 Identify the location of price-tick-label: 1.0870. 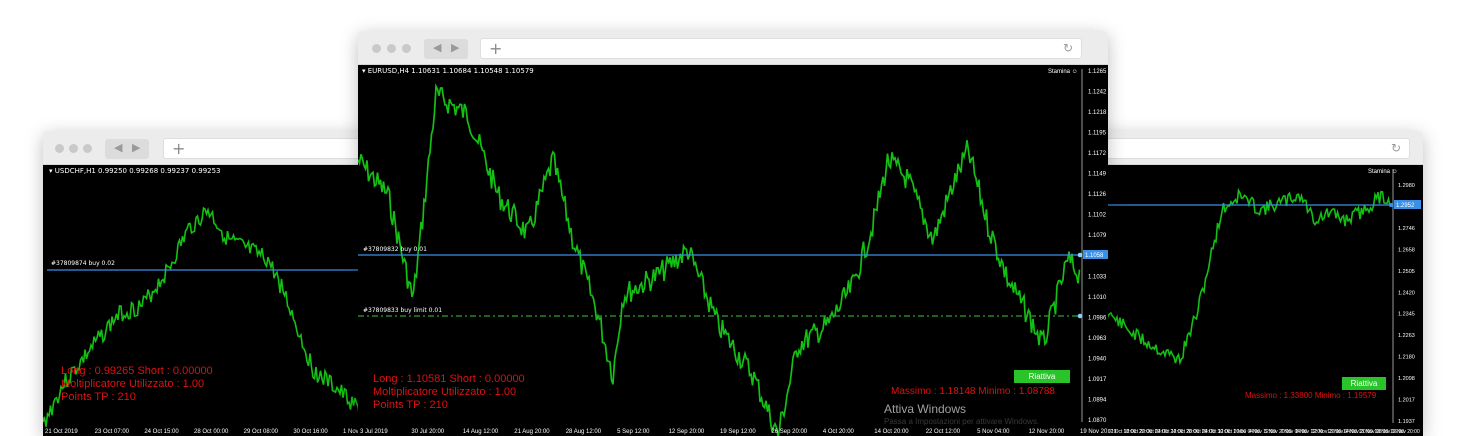
(1097, 421).